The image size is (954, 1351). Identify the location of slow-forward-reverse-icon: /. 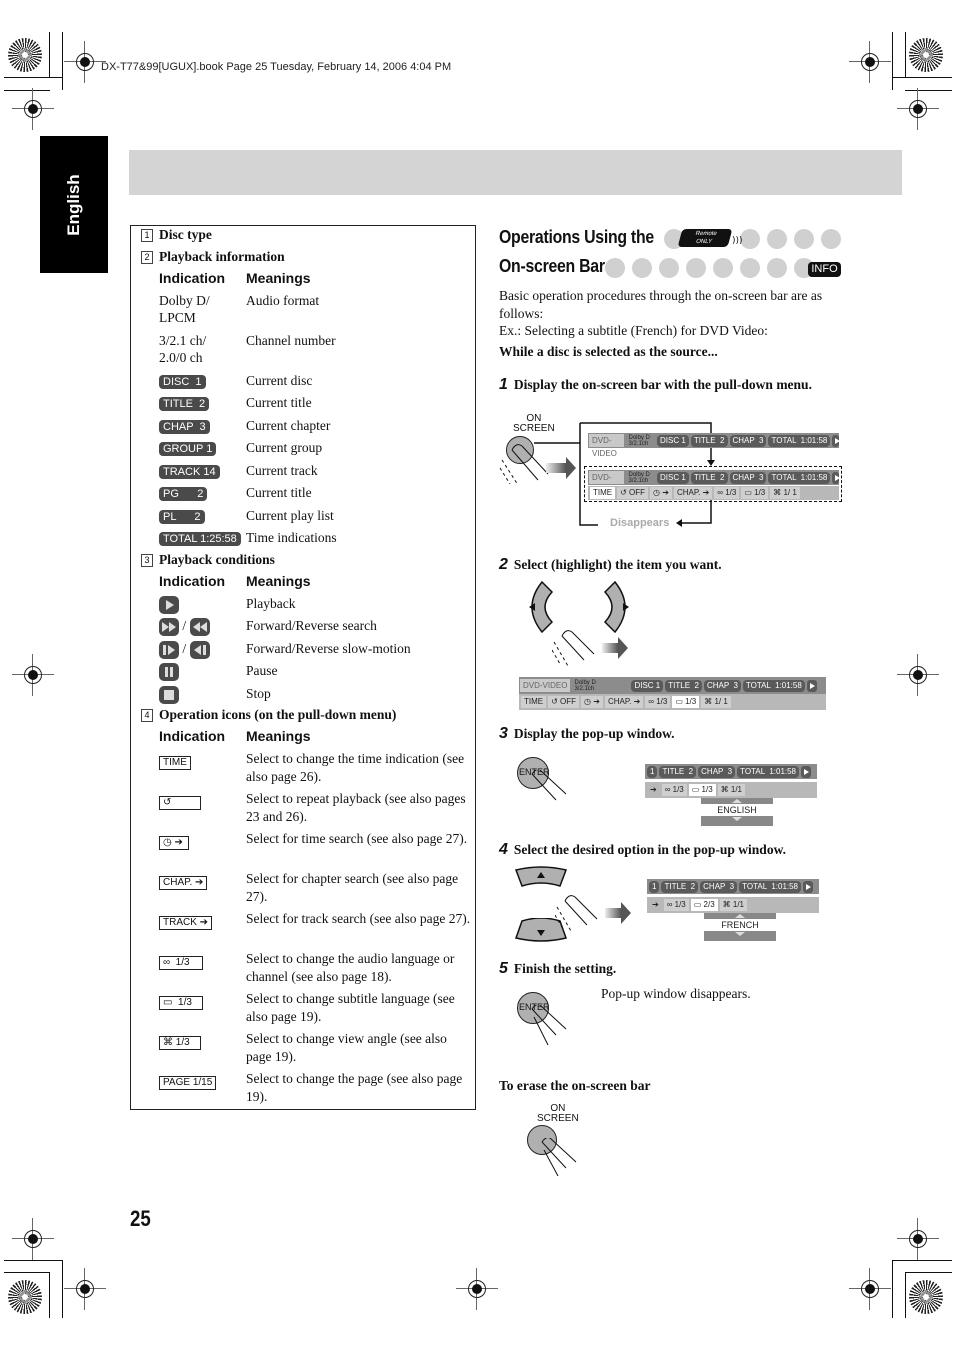
(184, 649).